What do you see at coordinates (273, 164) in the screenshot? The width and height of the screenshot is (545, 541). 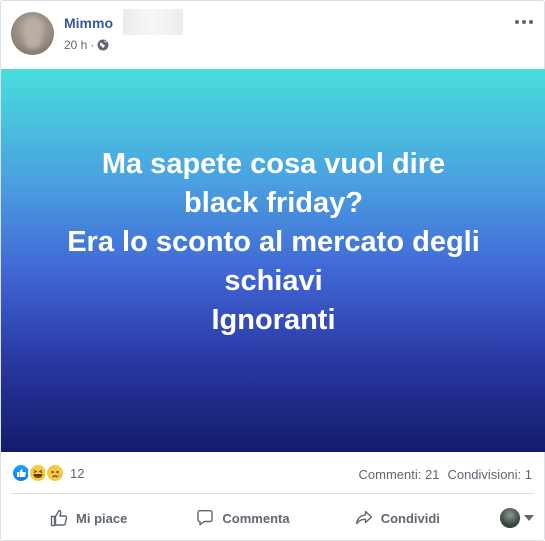 I see `post-message-line: Ma sapete cosa vuol dire` at bounding box center [273, 164].